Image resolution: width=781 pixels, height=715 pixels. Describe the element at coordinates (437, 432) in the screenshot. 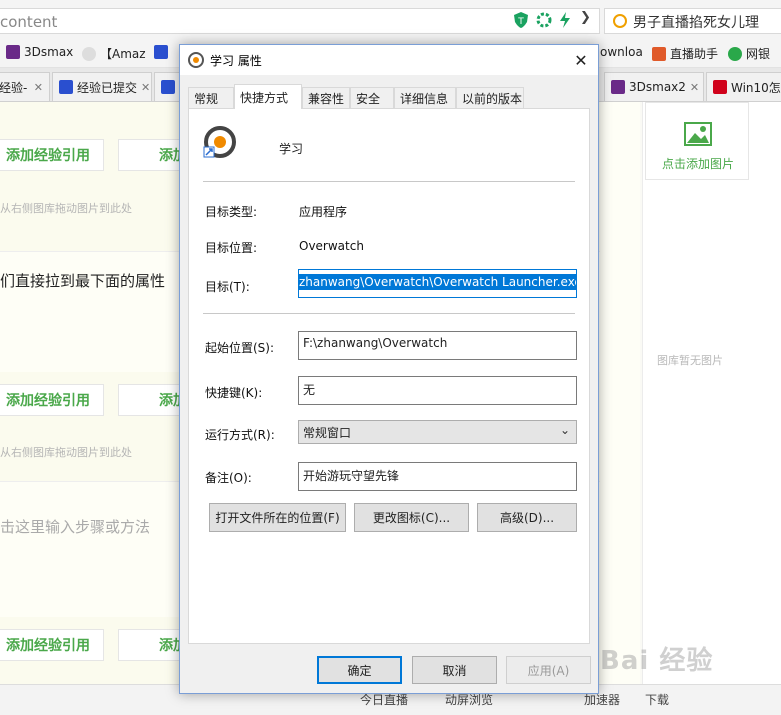

I see `run-select: 常规窗口 ⌄` at that location.